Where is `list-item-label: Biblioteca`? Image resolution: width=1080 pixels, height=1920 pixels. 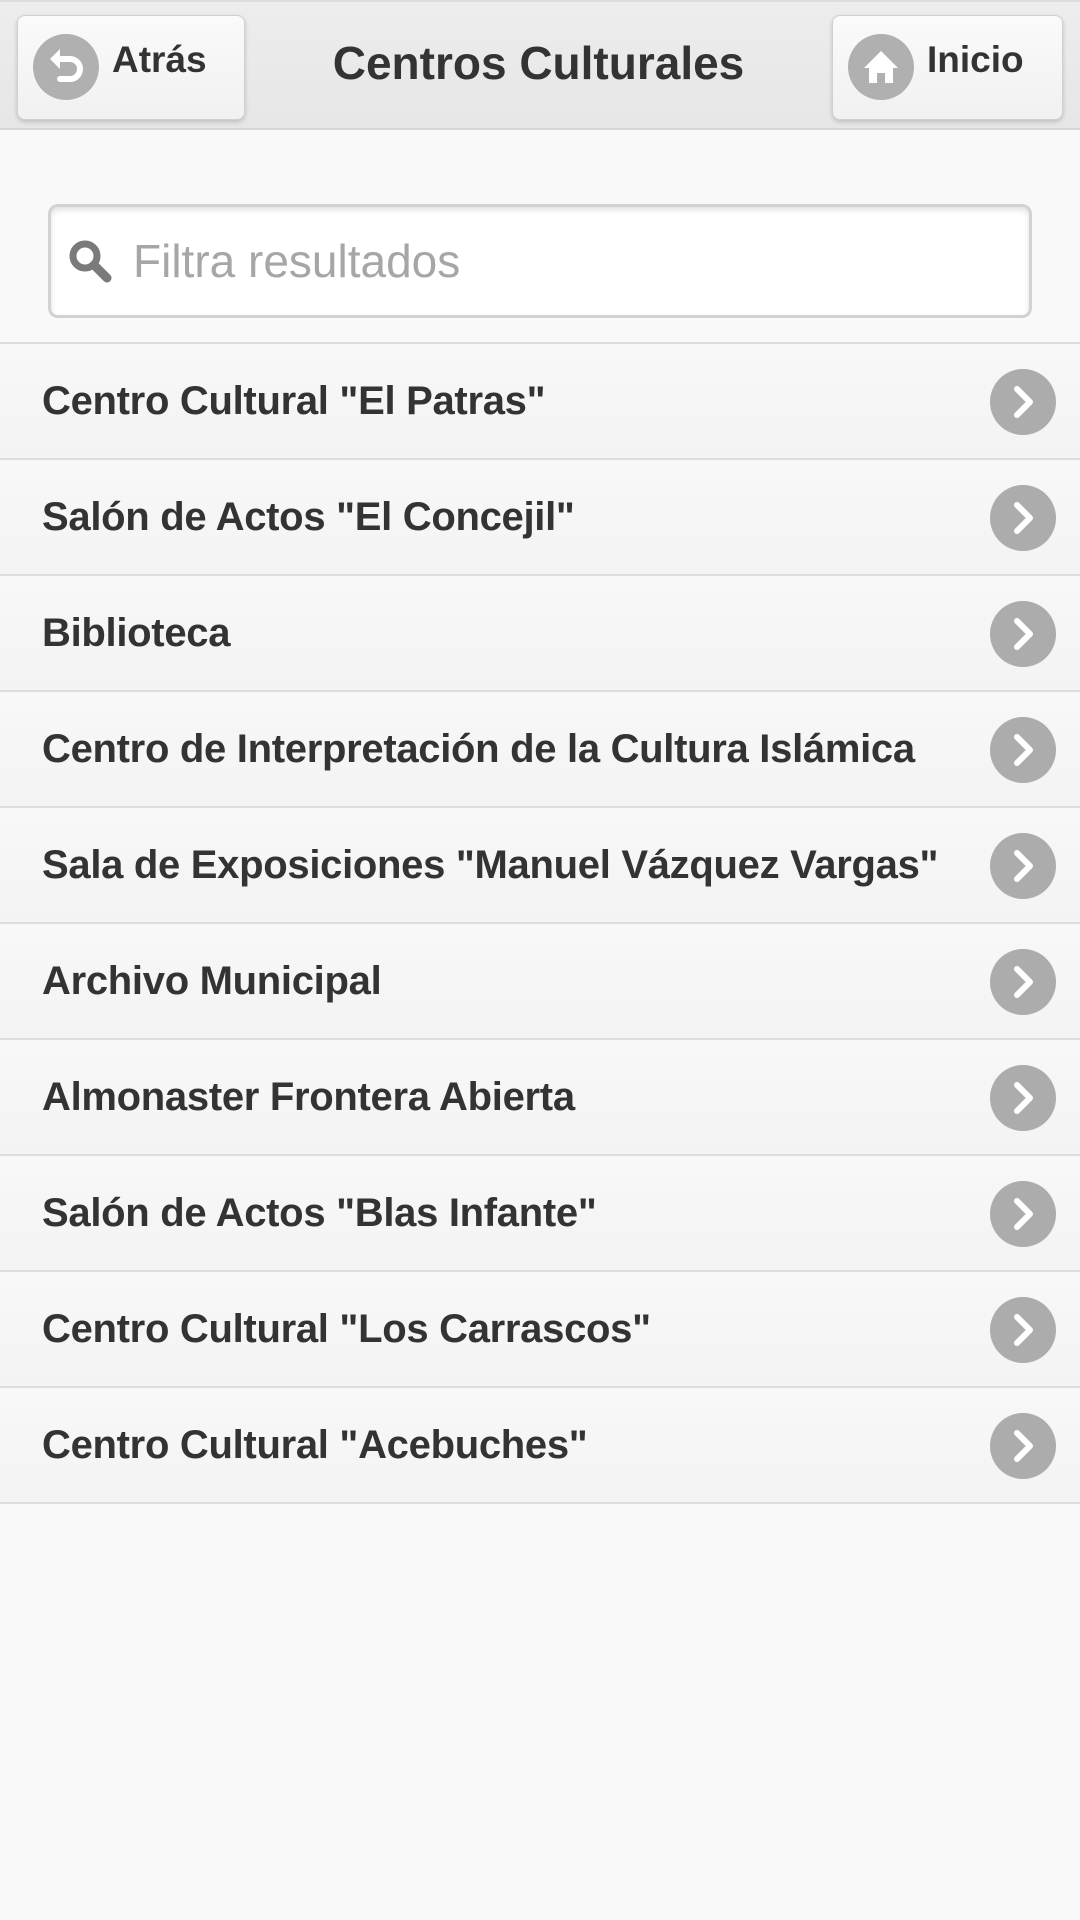 list-item-label: Biblioteca is located at coordinates (136, 633).